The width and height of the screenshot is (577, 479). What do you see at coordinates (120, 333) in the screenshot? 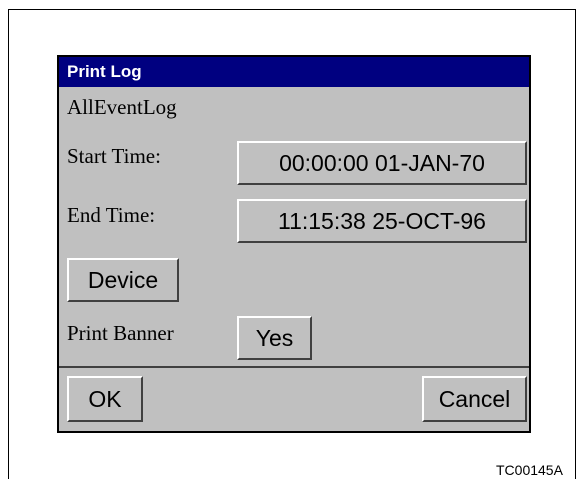
I see `print-banner-label: Print Banner` at bounding box center [120, 333].